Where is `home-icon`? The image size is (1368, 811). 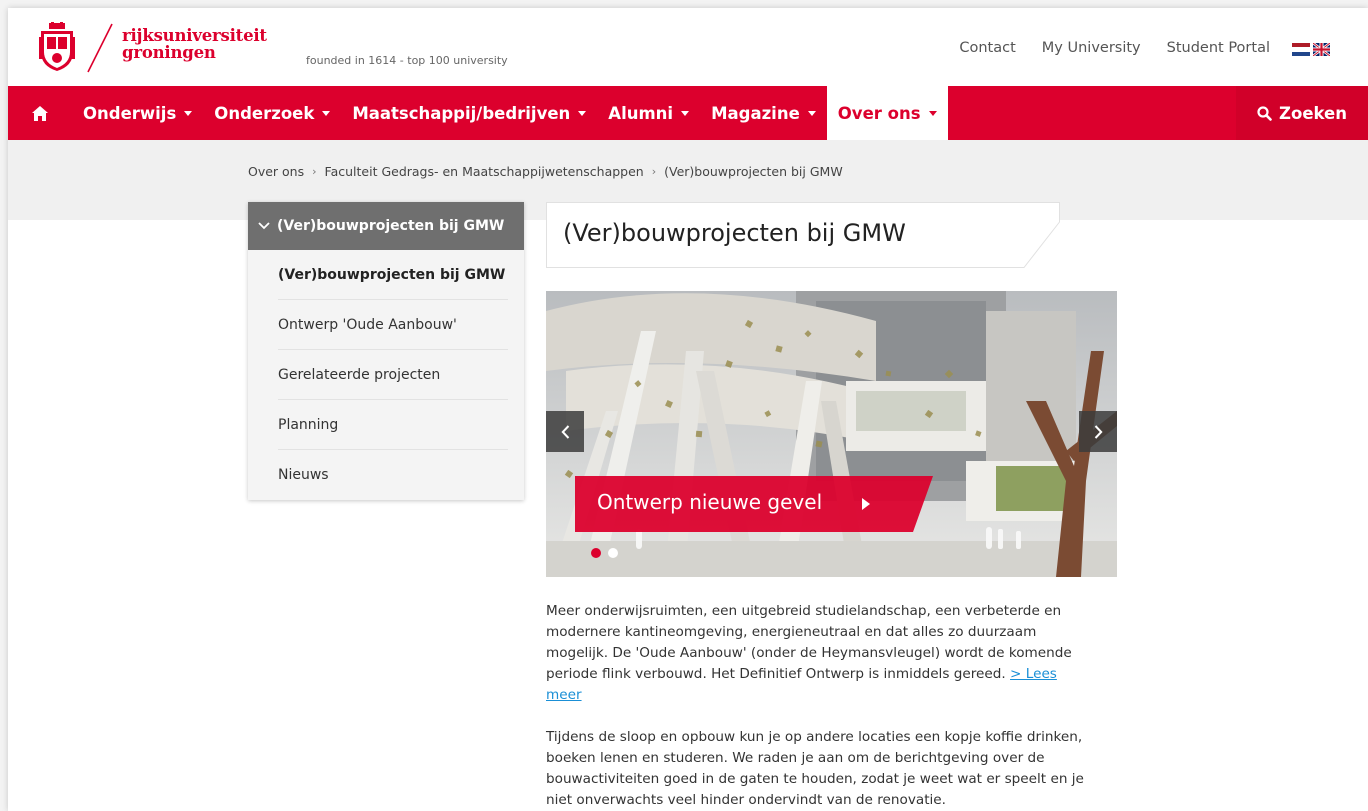
home-icon is located at coordinates (40, 113).